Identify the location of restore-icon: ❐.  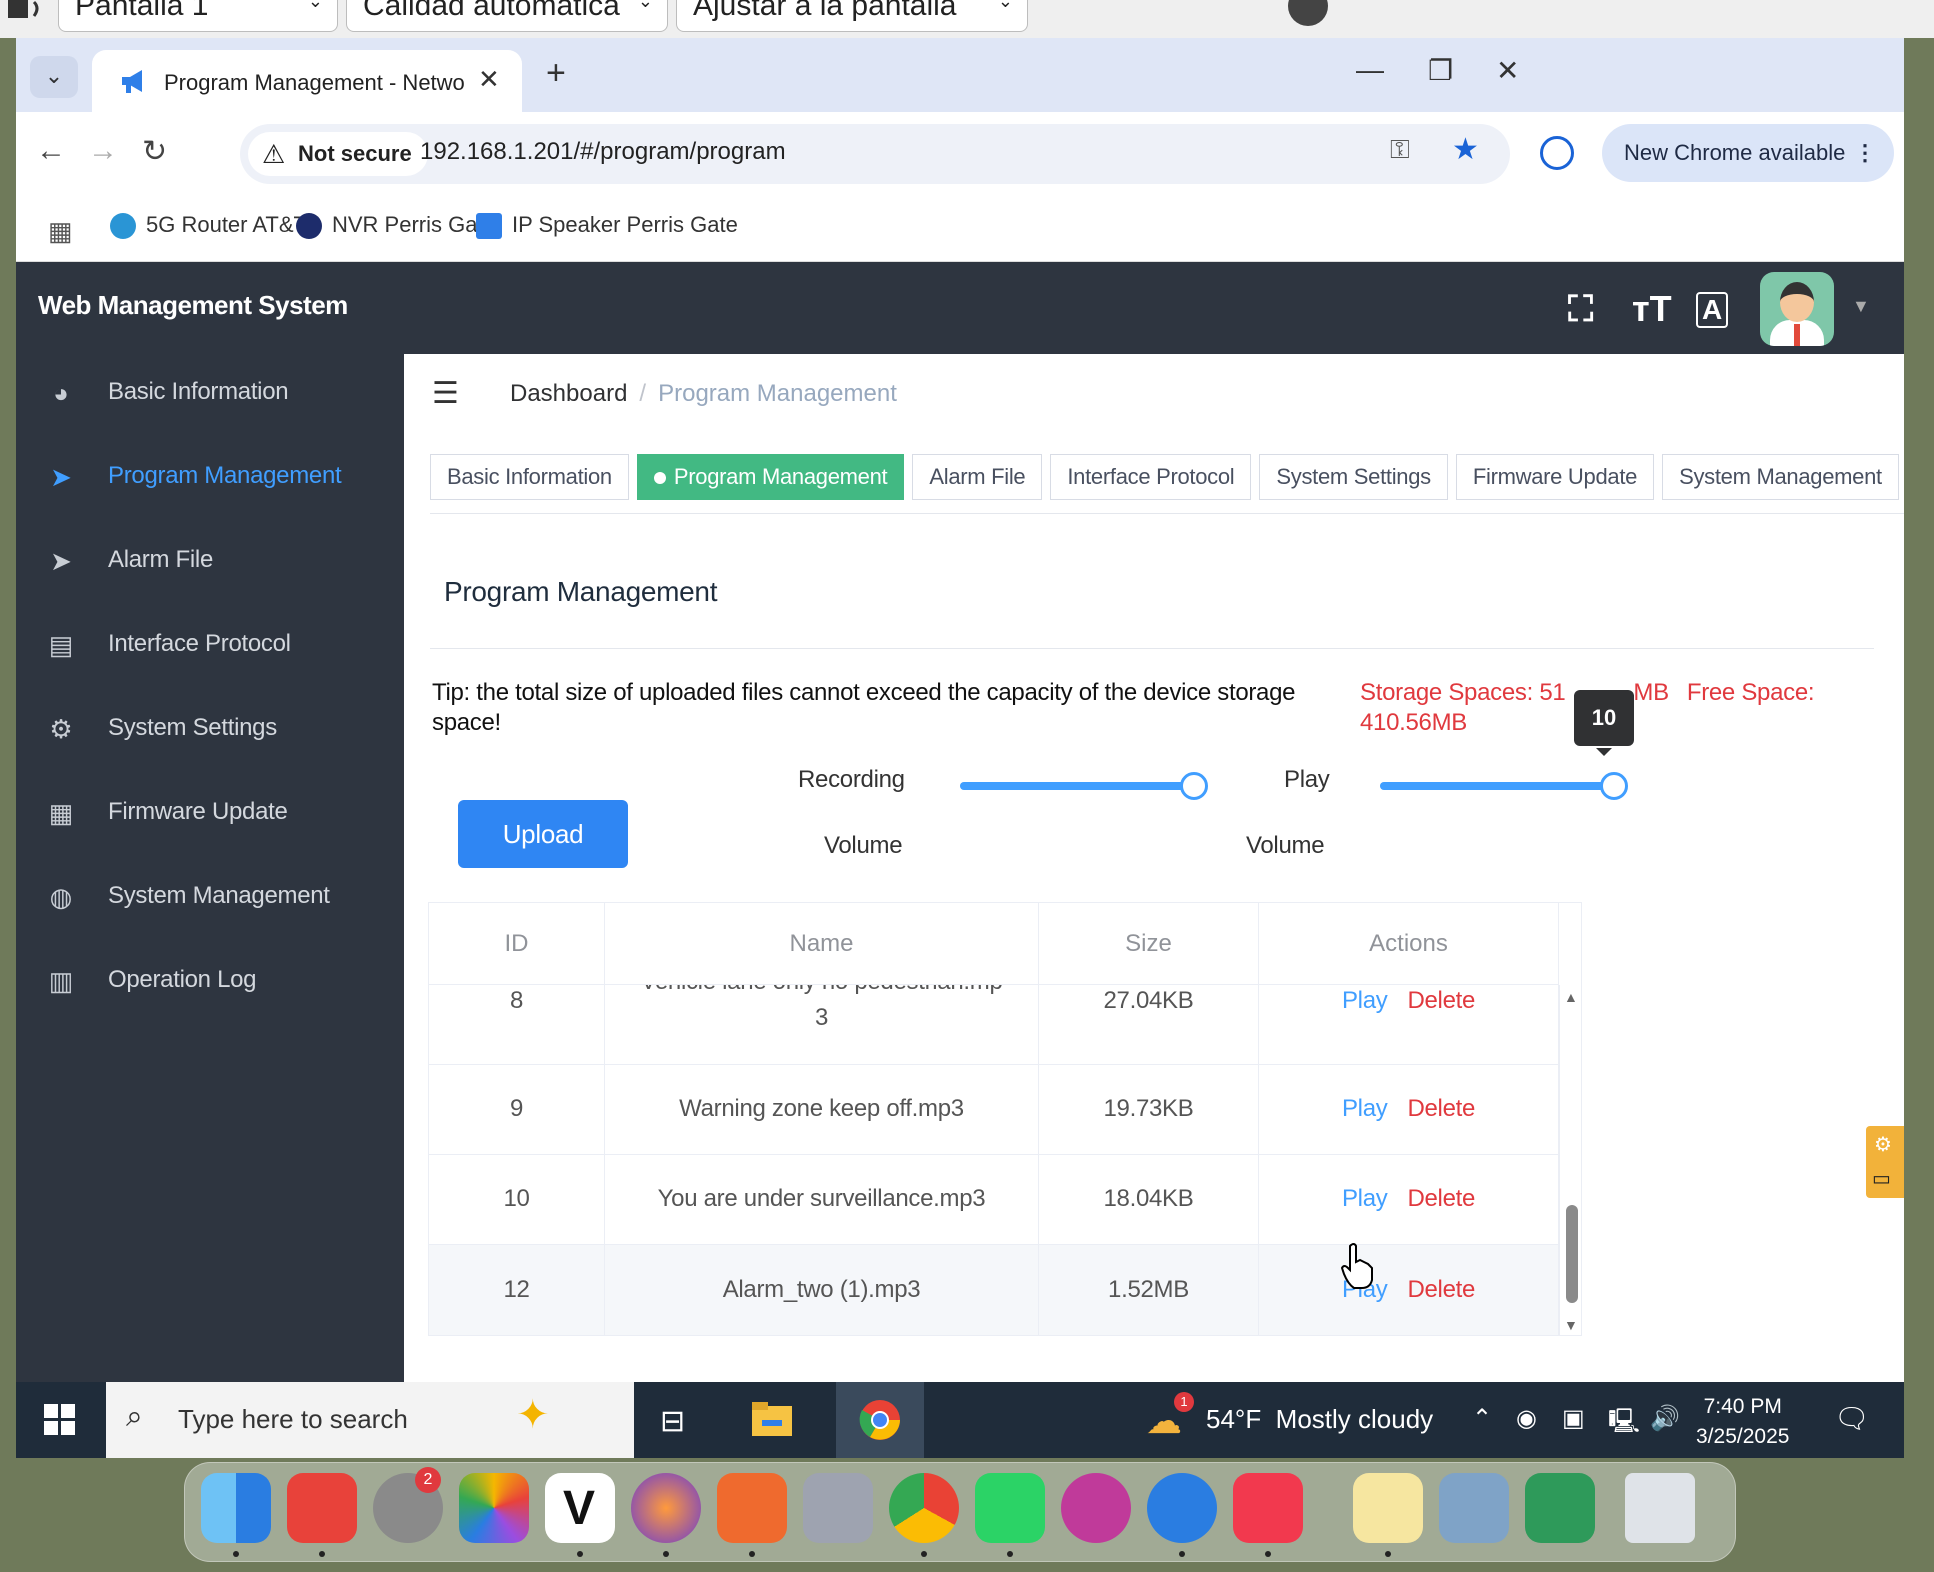
(1440, 70).